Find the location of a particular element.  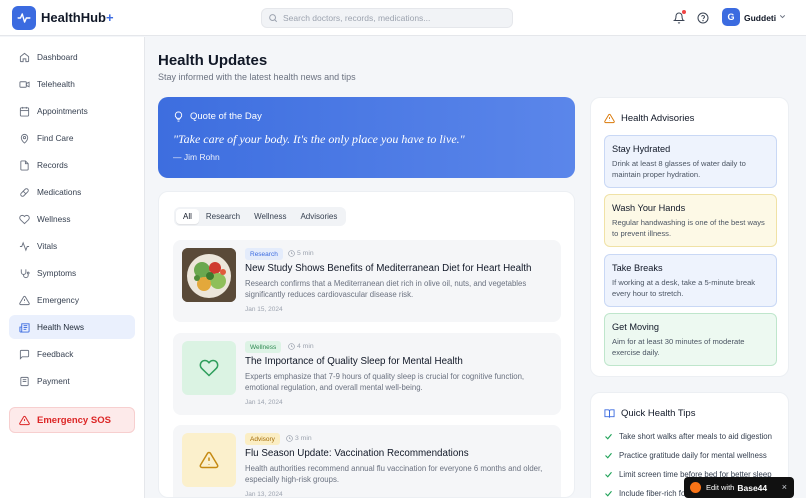

sidebar-item-find-care: Find Care is located at coordinates (72, 138).